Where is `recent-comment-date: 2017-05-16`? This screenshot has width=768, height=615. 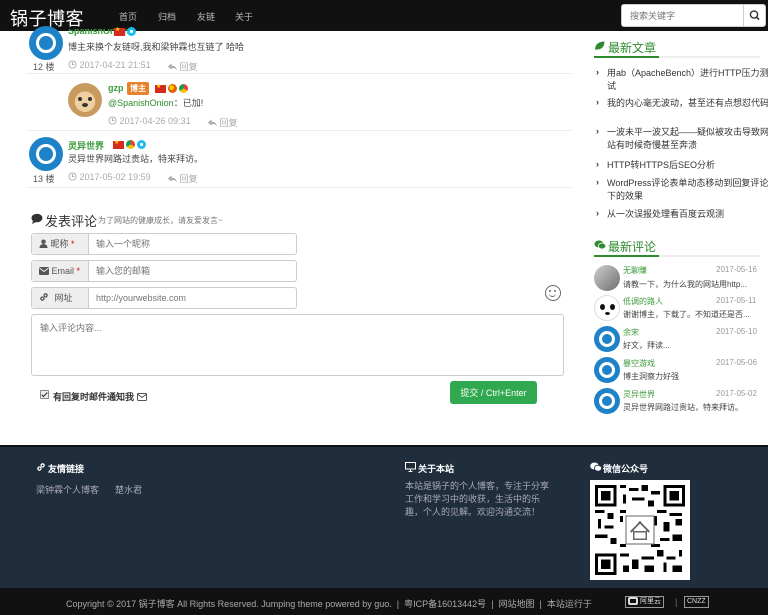 recent-comment-date: 2017-05-16 is located at coordinates (736, 269).